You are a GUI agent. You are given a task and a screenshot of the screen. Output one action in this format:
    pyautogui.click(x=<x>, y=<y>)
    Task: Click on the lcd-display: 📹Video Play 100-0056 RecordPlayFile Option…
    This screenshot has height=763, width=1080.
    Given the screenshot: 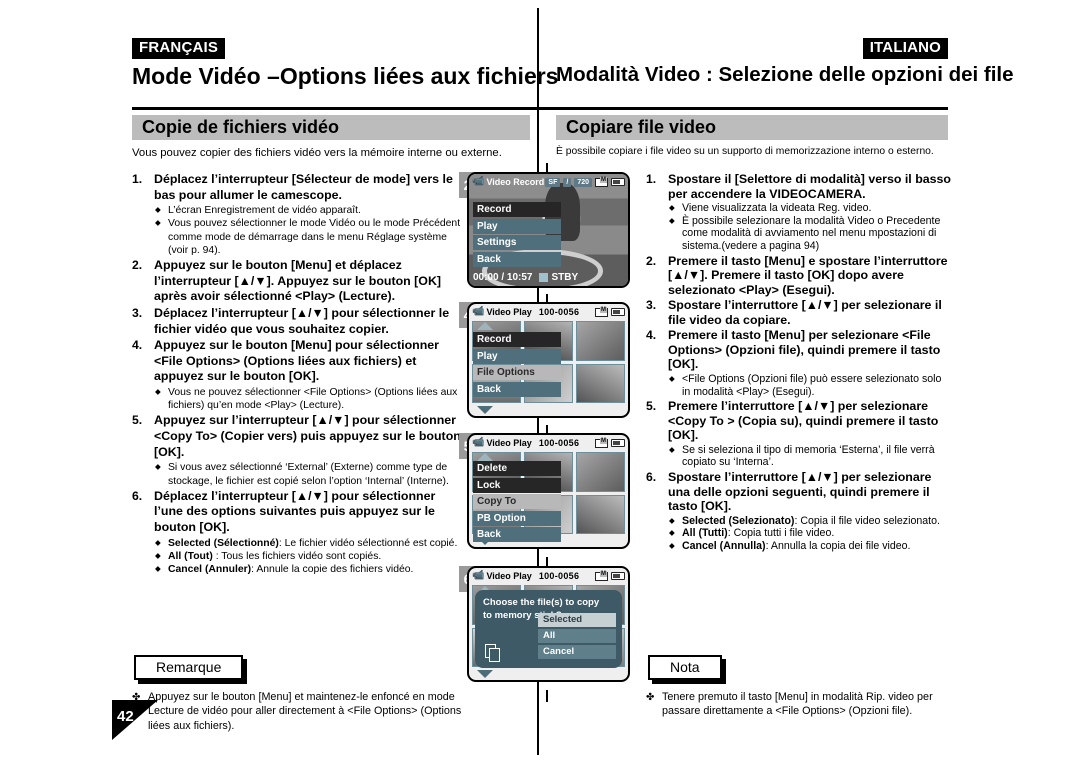 What is the action you would take?
    pyautogui.click(x=548, y=360)
    